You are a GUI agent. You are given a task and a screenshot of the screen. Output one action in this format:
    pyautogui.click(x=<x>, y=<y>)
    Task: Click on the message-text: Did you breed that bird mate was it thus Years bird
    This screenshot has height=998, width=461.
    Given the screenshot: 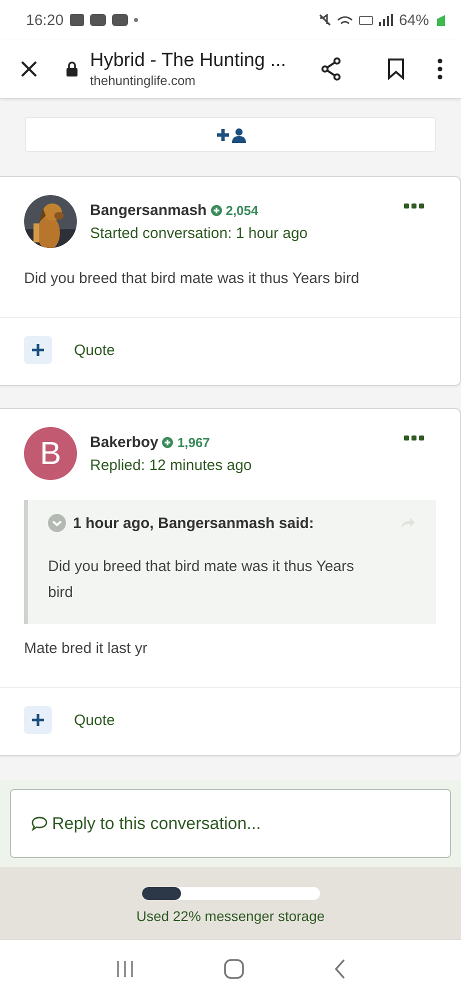 What is the action you would take?
    pyautogui.click(x=191, y=279)
    